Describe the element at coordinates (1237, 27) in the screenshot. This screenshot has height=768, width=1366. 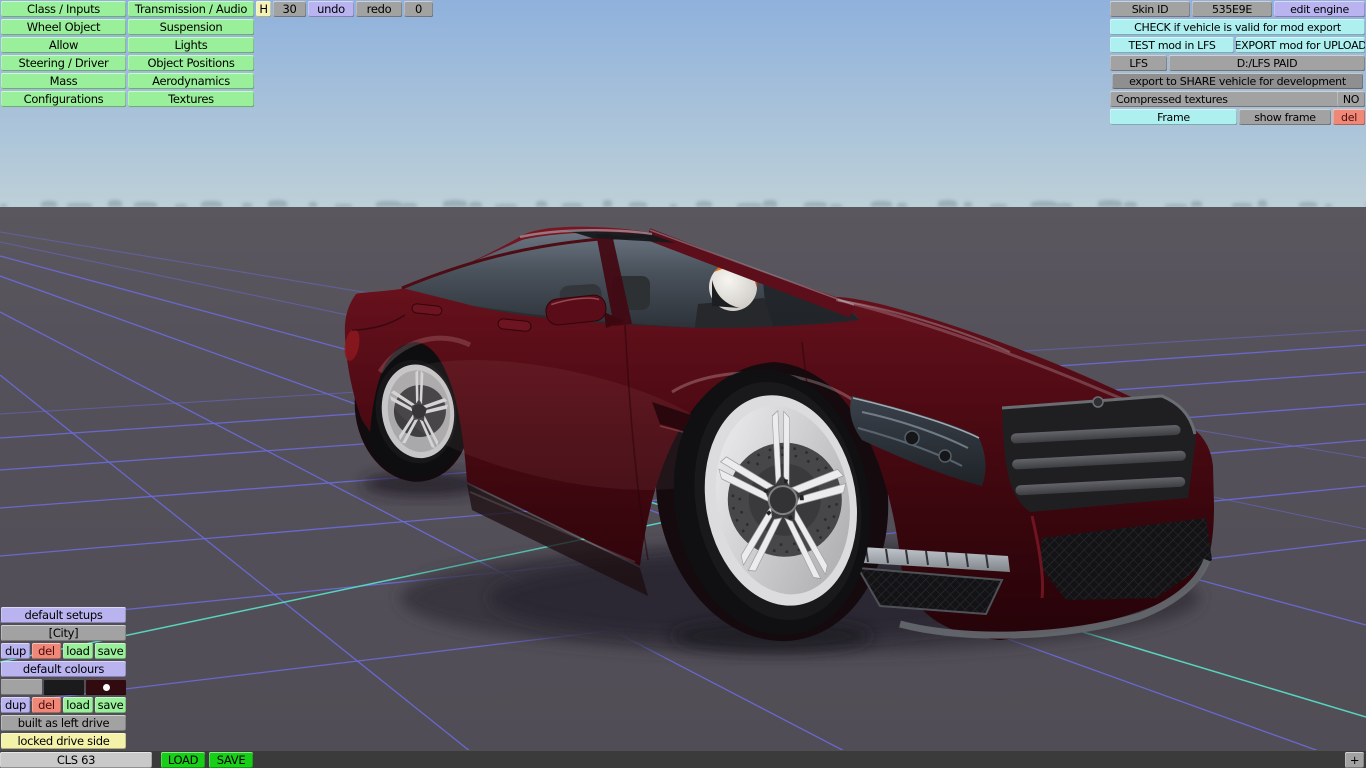
I see `check-vehicle-button: CHECK if vehicle is valid for mod export` at that location.